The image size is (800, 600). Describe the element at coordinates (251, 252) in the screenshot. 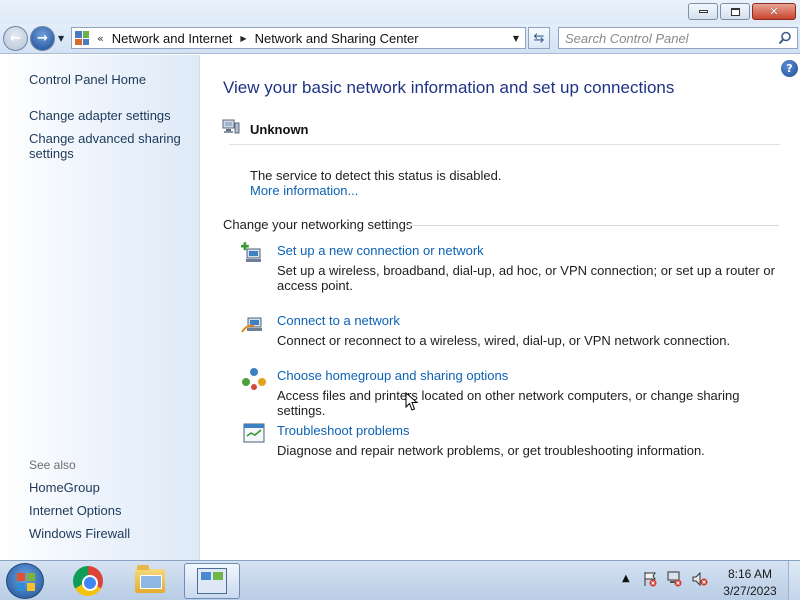

I see `new-connection-icon` at that location.